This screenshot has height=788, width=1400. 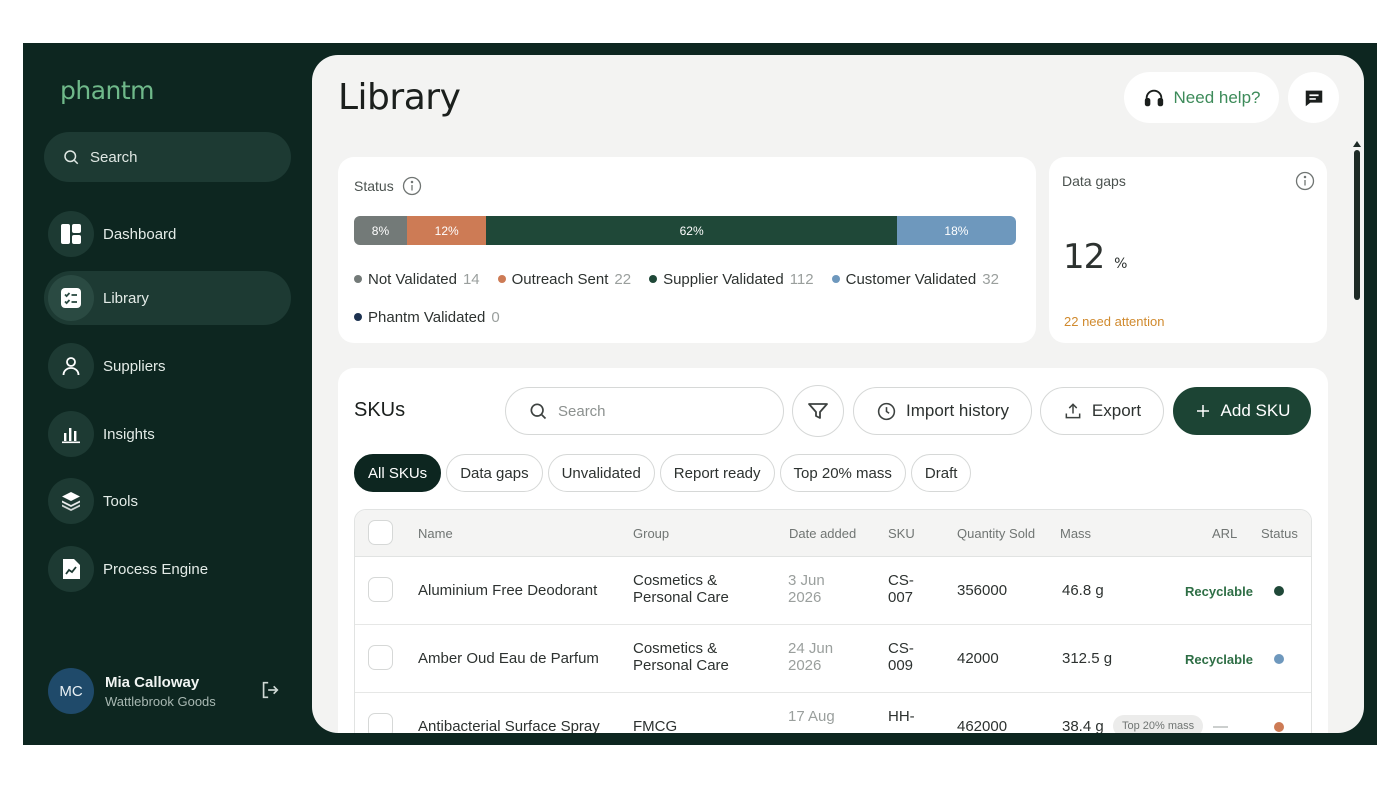 What do you see at coordinates (167, 234) in the screenshot?
I see `sidebar-item-dashboard: Dashboard` at bounding box center [167, 234].